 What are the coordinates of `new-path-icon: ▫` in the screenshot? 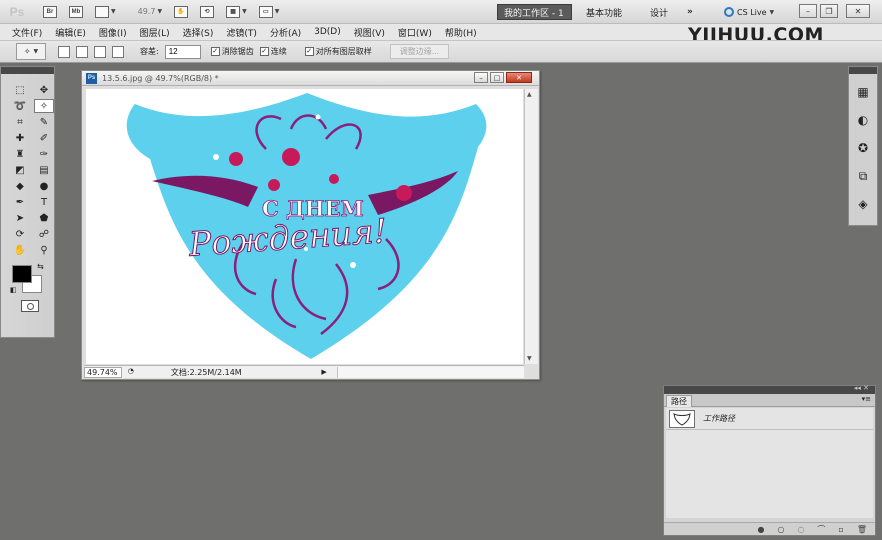 It's located at (840, 529).